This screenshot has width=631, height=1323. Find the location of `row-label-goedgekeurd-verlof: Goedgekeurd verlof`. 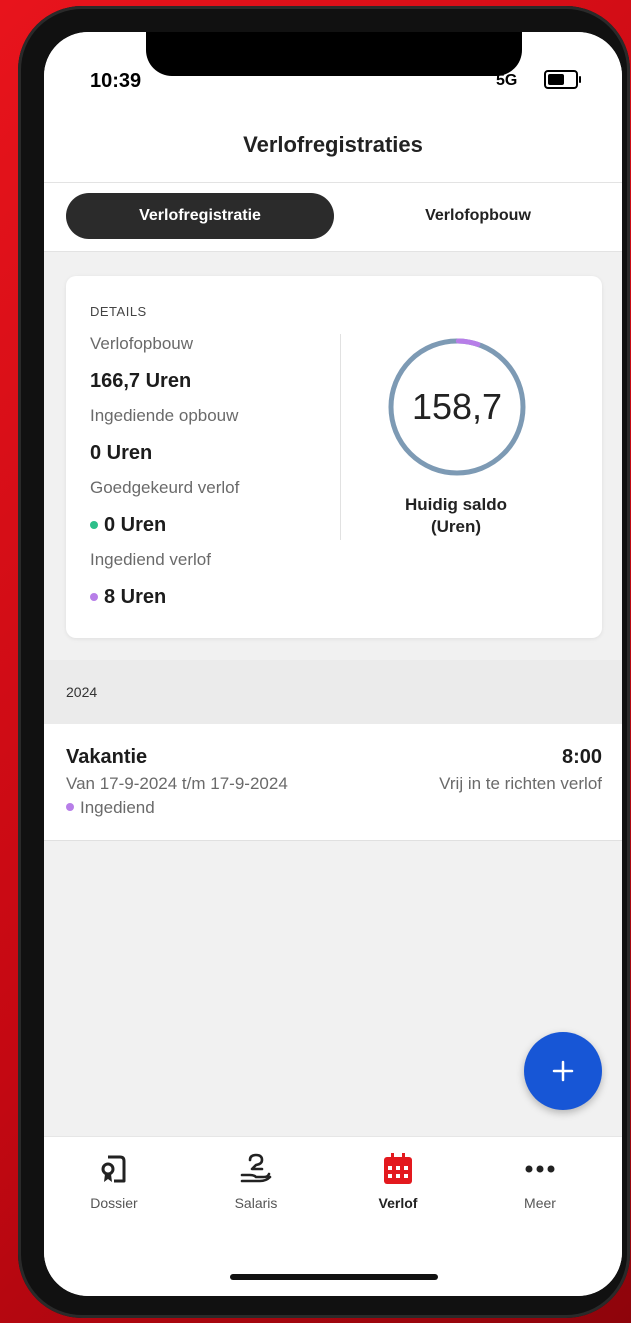

row-label-goedgekeurd-verlof: Goedgekeurd verlof is located at coordinates (165, 487).